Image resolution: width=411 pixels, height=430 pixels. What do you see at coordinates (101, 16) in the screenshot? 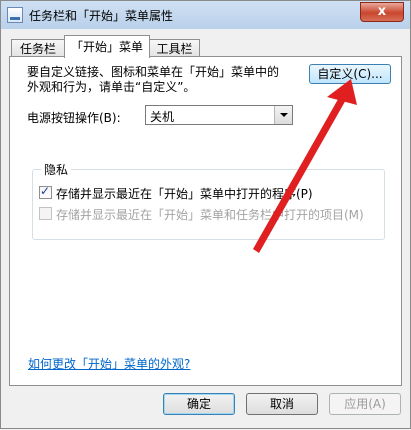
I see `window-title: 任务栏和「开始」菜单属性` at bounding box center [101, 16].